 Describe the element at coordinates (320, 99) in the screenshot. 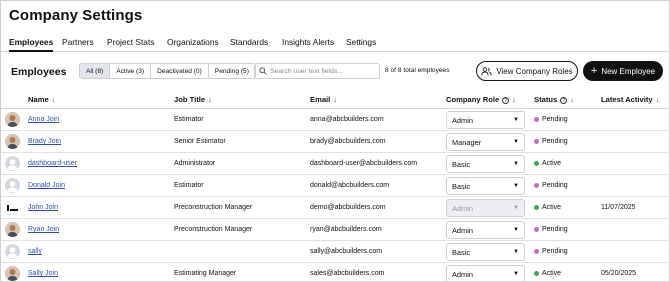

I see `column-header-email-label: Email` at that location.